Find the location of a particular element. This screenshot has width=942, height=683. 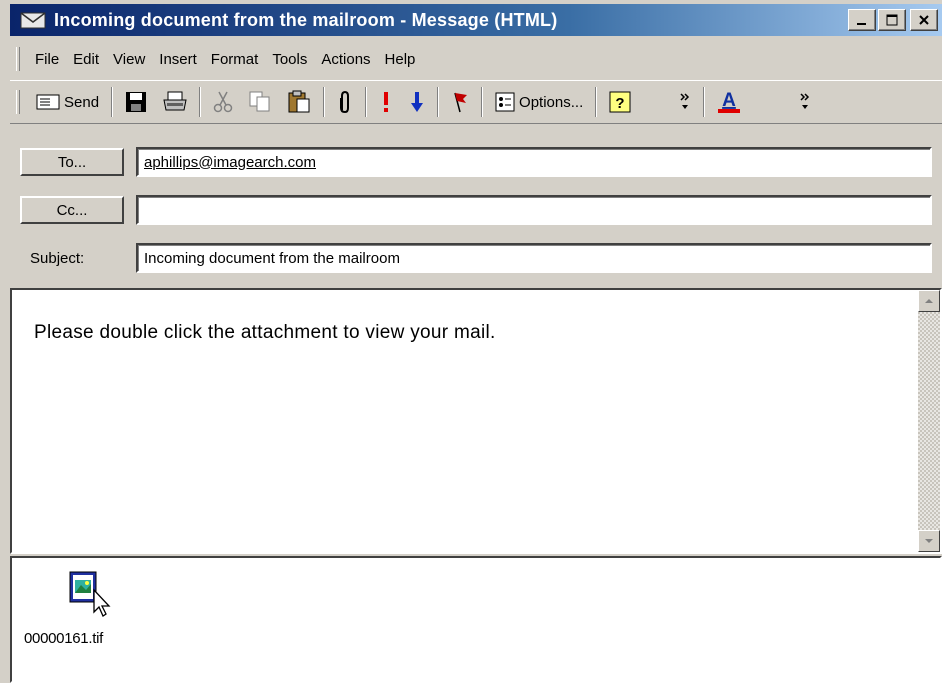

to-recipient: aphillips@imagearch.com is located at coordinates (230, 162).